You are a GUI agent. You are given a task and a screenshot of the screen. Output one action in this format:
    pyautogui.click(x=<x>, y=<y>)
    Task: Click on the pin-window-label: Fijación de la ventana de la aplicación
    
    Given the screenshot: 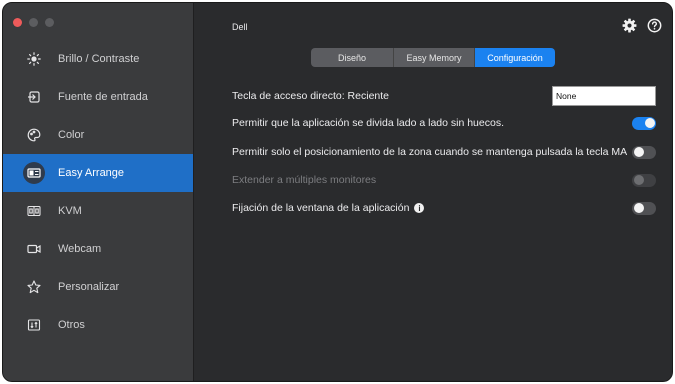 What is the action you would take?
    pyautogui.click(x=321, y=208)
    